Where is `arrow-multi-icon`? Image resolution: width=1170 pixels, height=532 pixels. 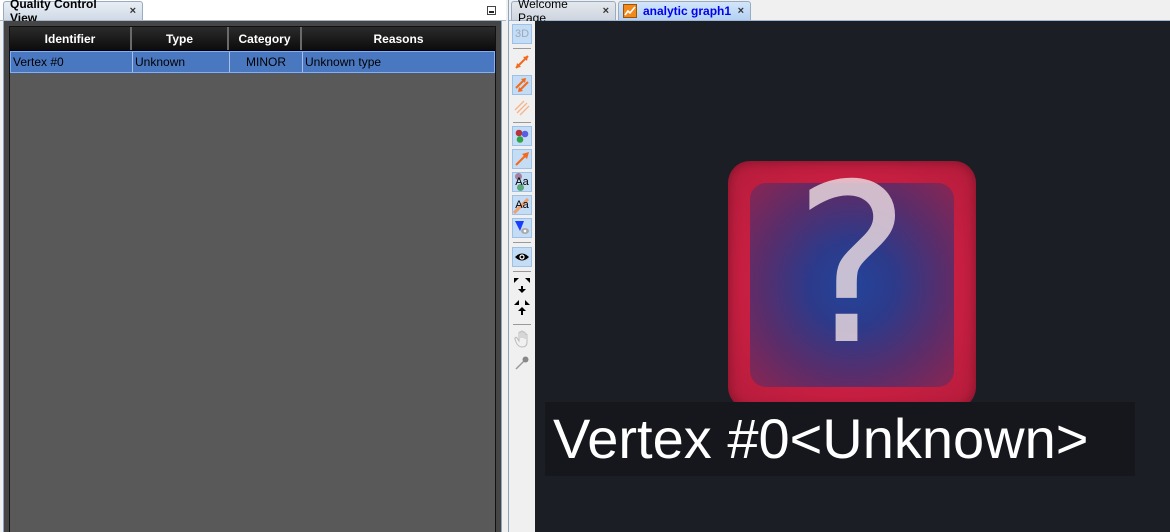
arrow-multi-icon is located at coordinates (522, 108).